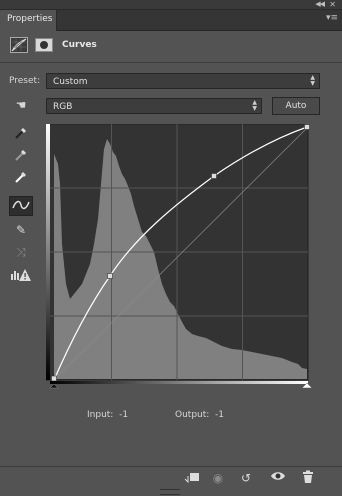 The width and height of the screenshot is (342, 496). Describe the element at coordinates (154, 106) in the screenshot. I see `channel-dropdown: RGB ▲ ▼` at that location.